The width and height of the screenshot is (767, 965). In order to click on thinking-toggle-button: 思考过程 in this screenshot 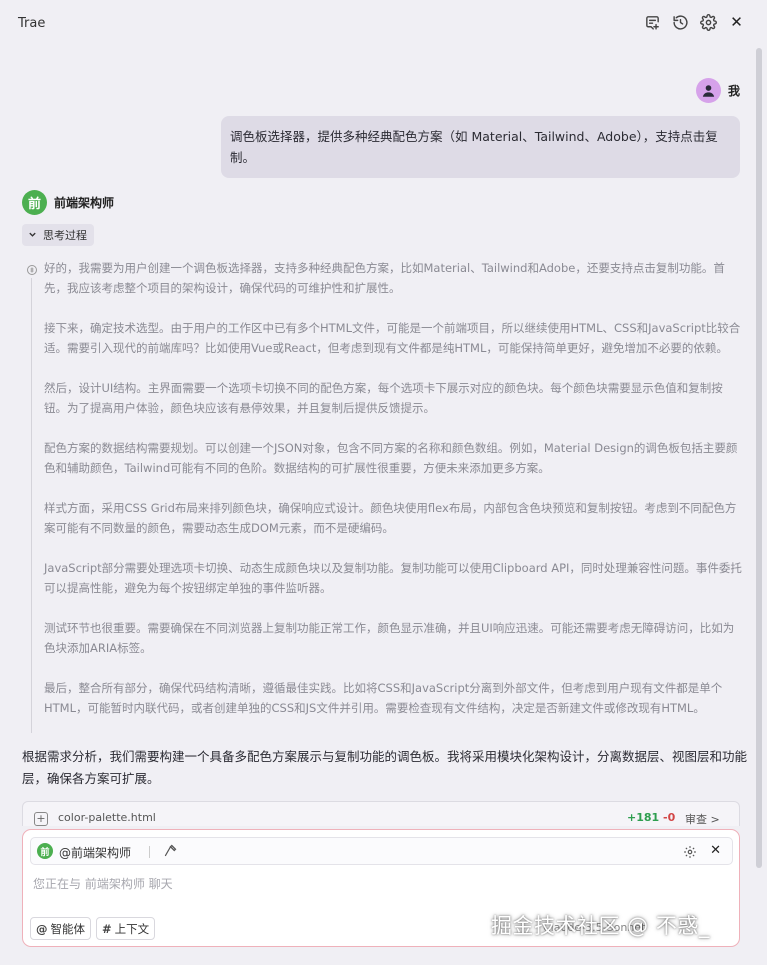, I will do `click(58, 235)`.